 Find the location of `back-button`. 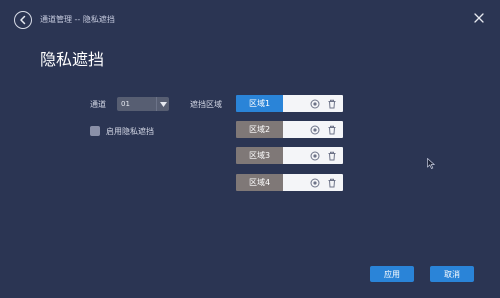

back-button is located at coordinates (23, 20).